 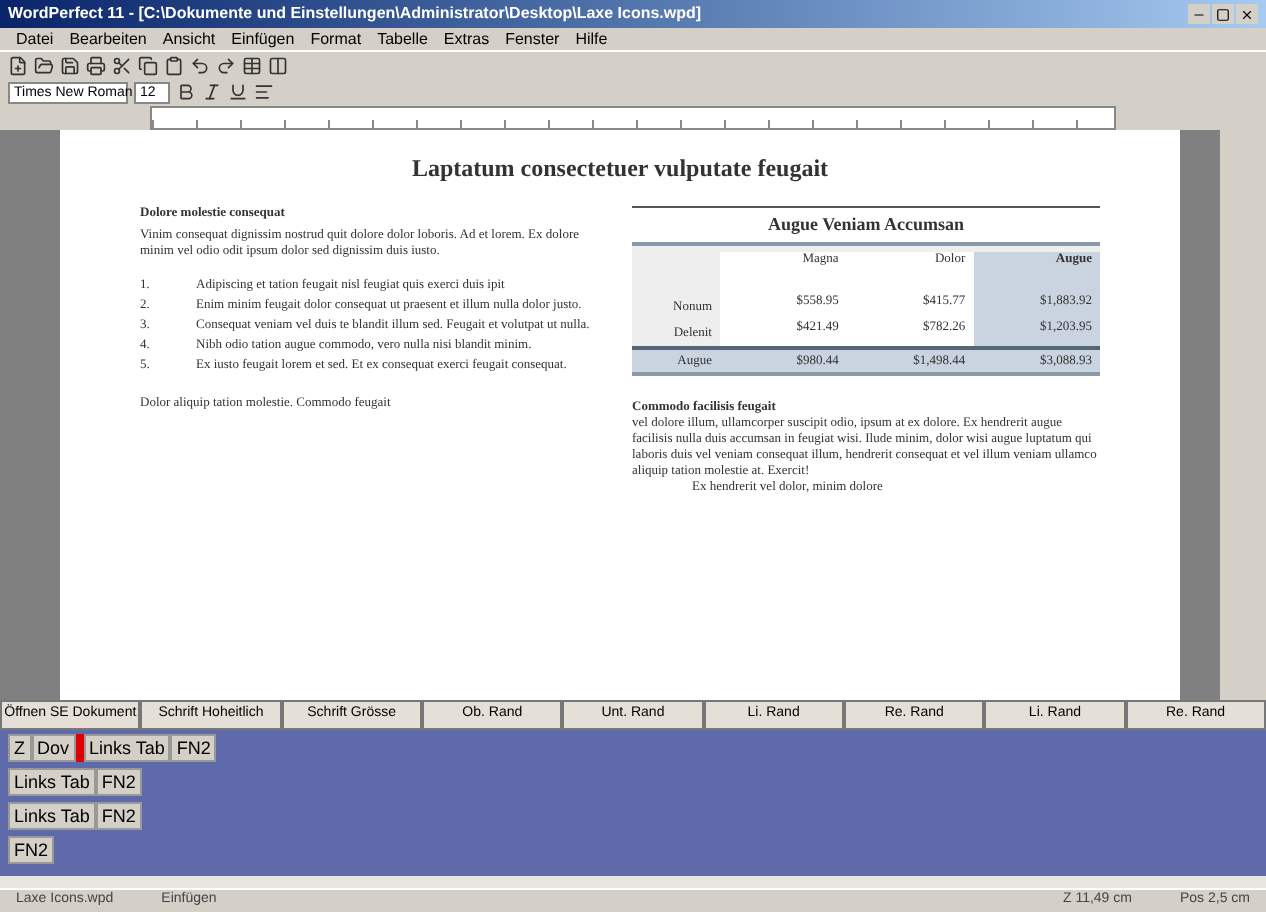 What do you see at coordinates (212, 92) in the screenshot?
I see `italic-icon` at bounding box center [212, 92].